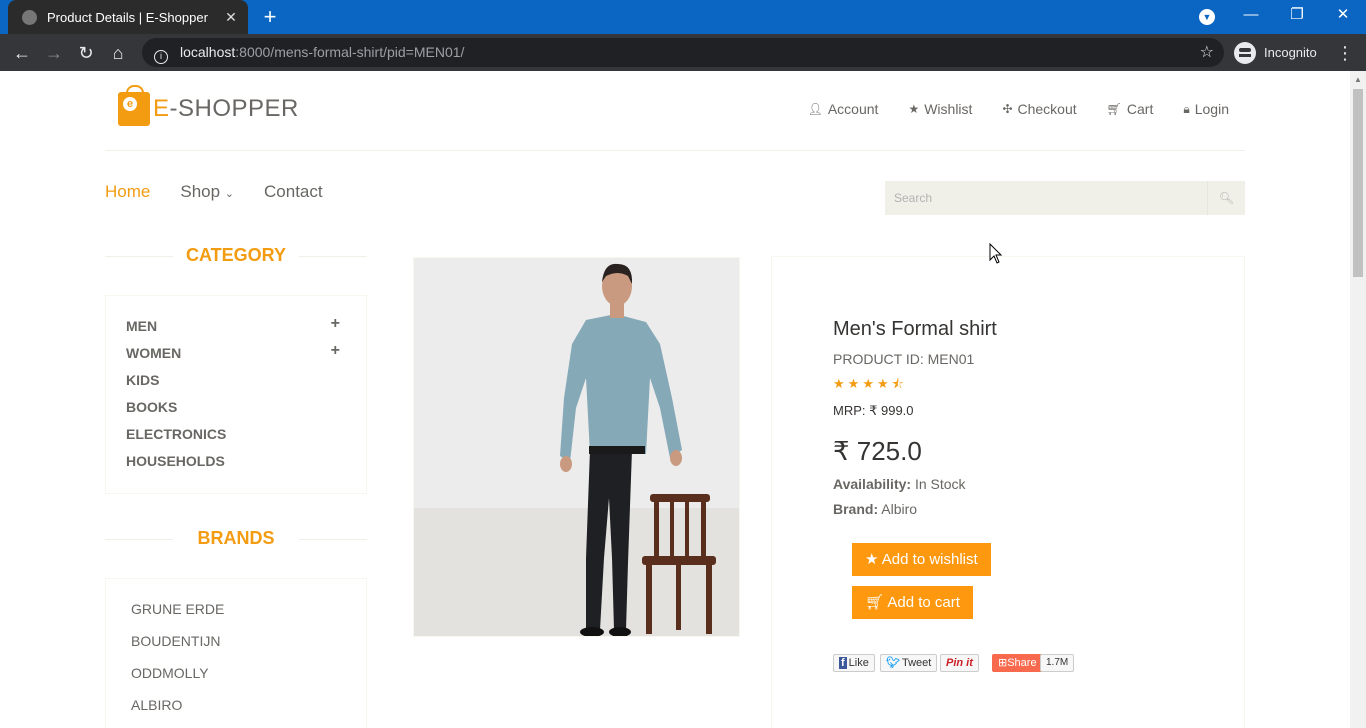  What do you see at coordinates (904, 359) in the screenshot?
I see `product-id: PRODUCT ID: MEN01` at bounding box center [904, 359].